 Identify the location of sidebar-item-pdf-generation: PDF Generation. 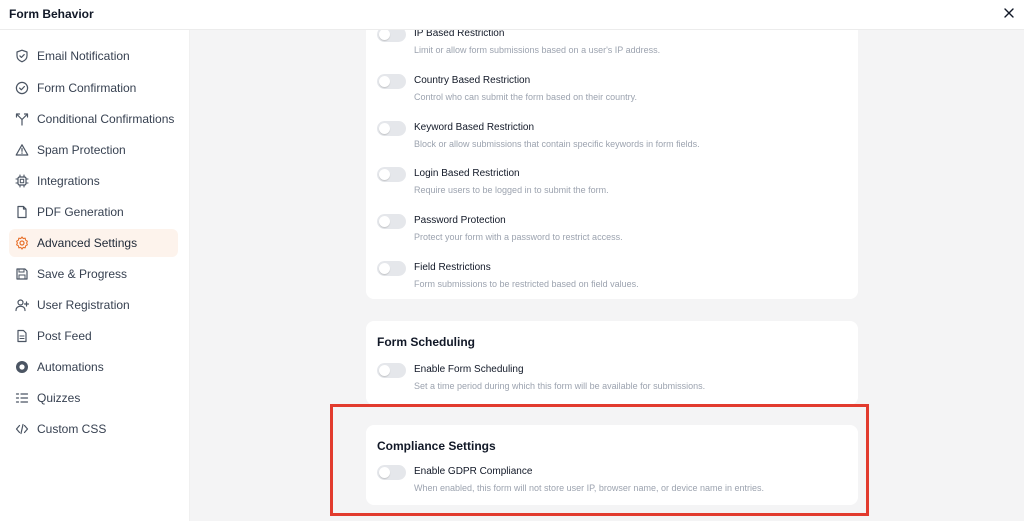
(93, 212).